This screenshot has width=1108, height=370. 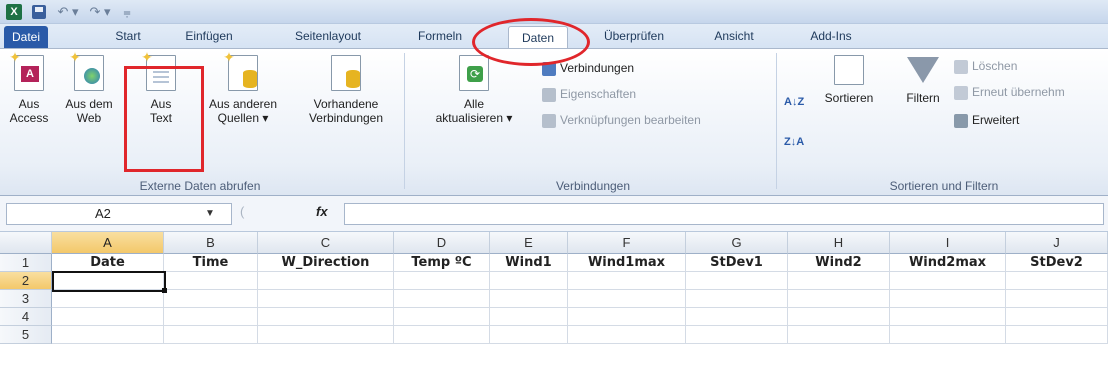 What do you see at coordinates (108, 299) in the screenshot?
I see `cell-a3` at bounding box center [108, 299].